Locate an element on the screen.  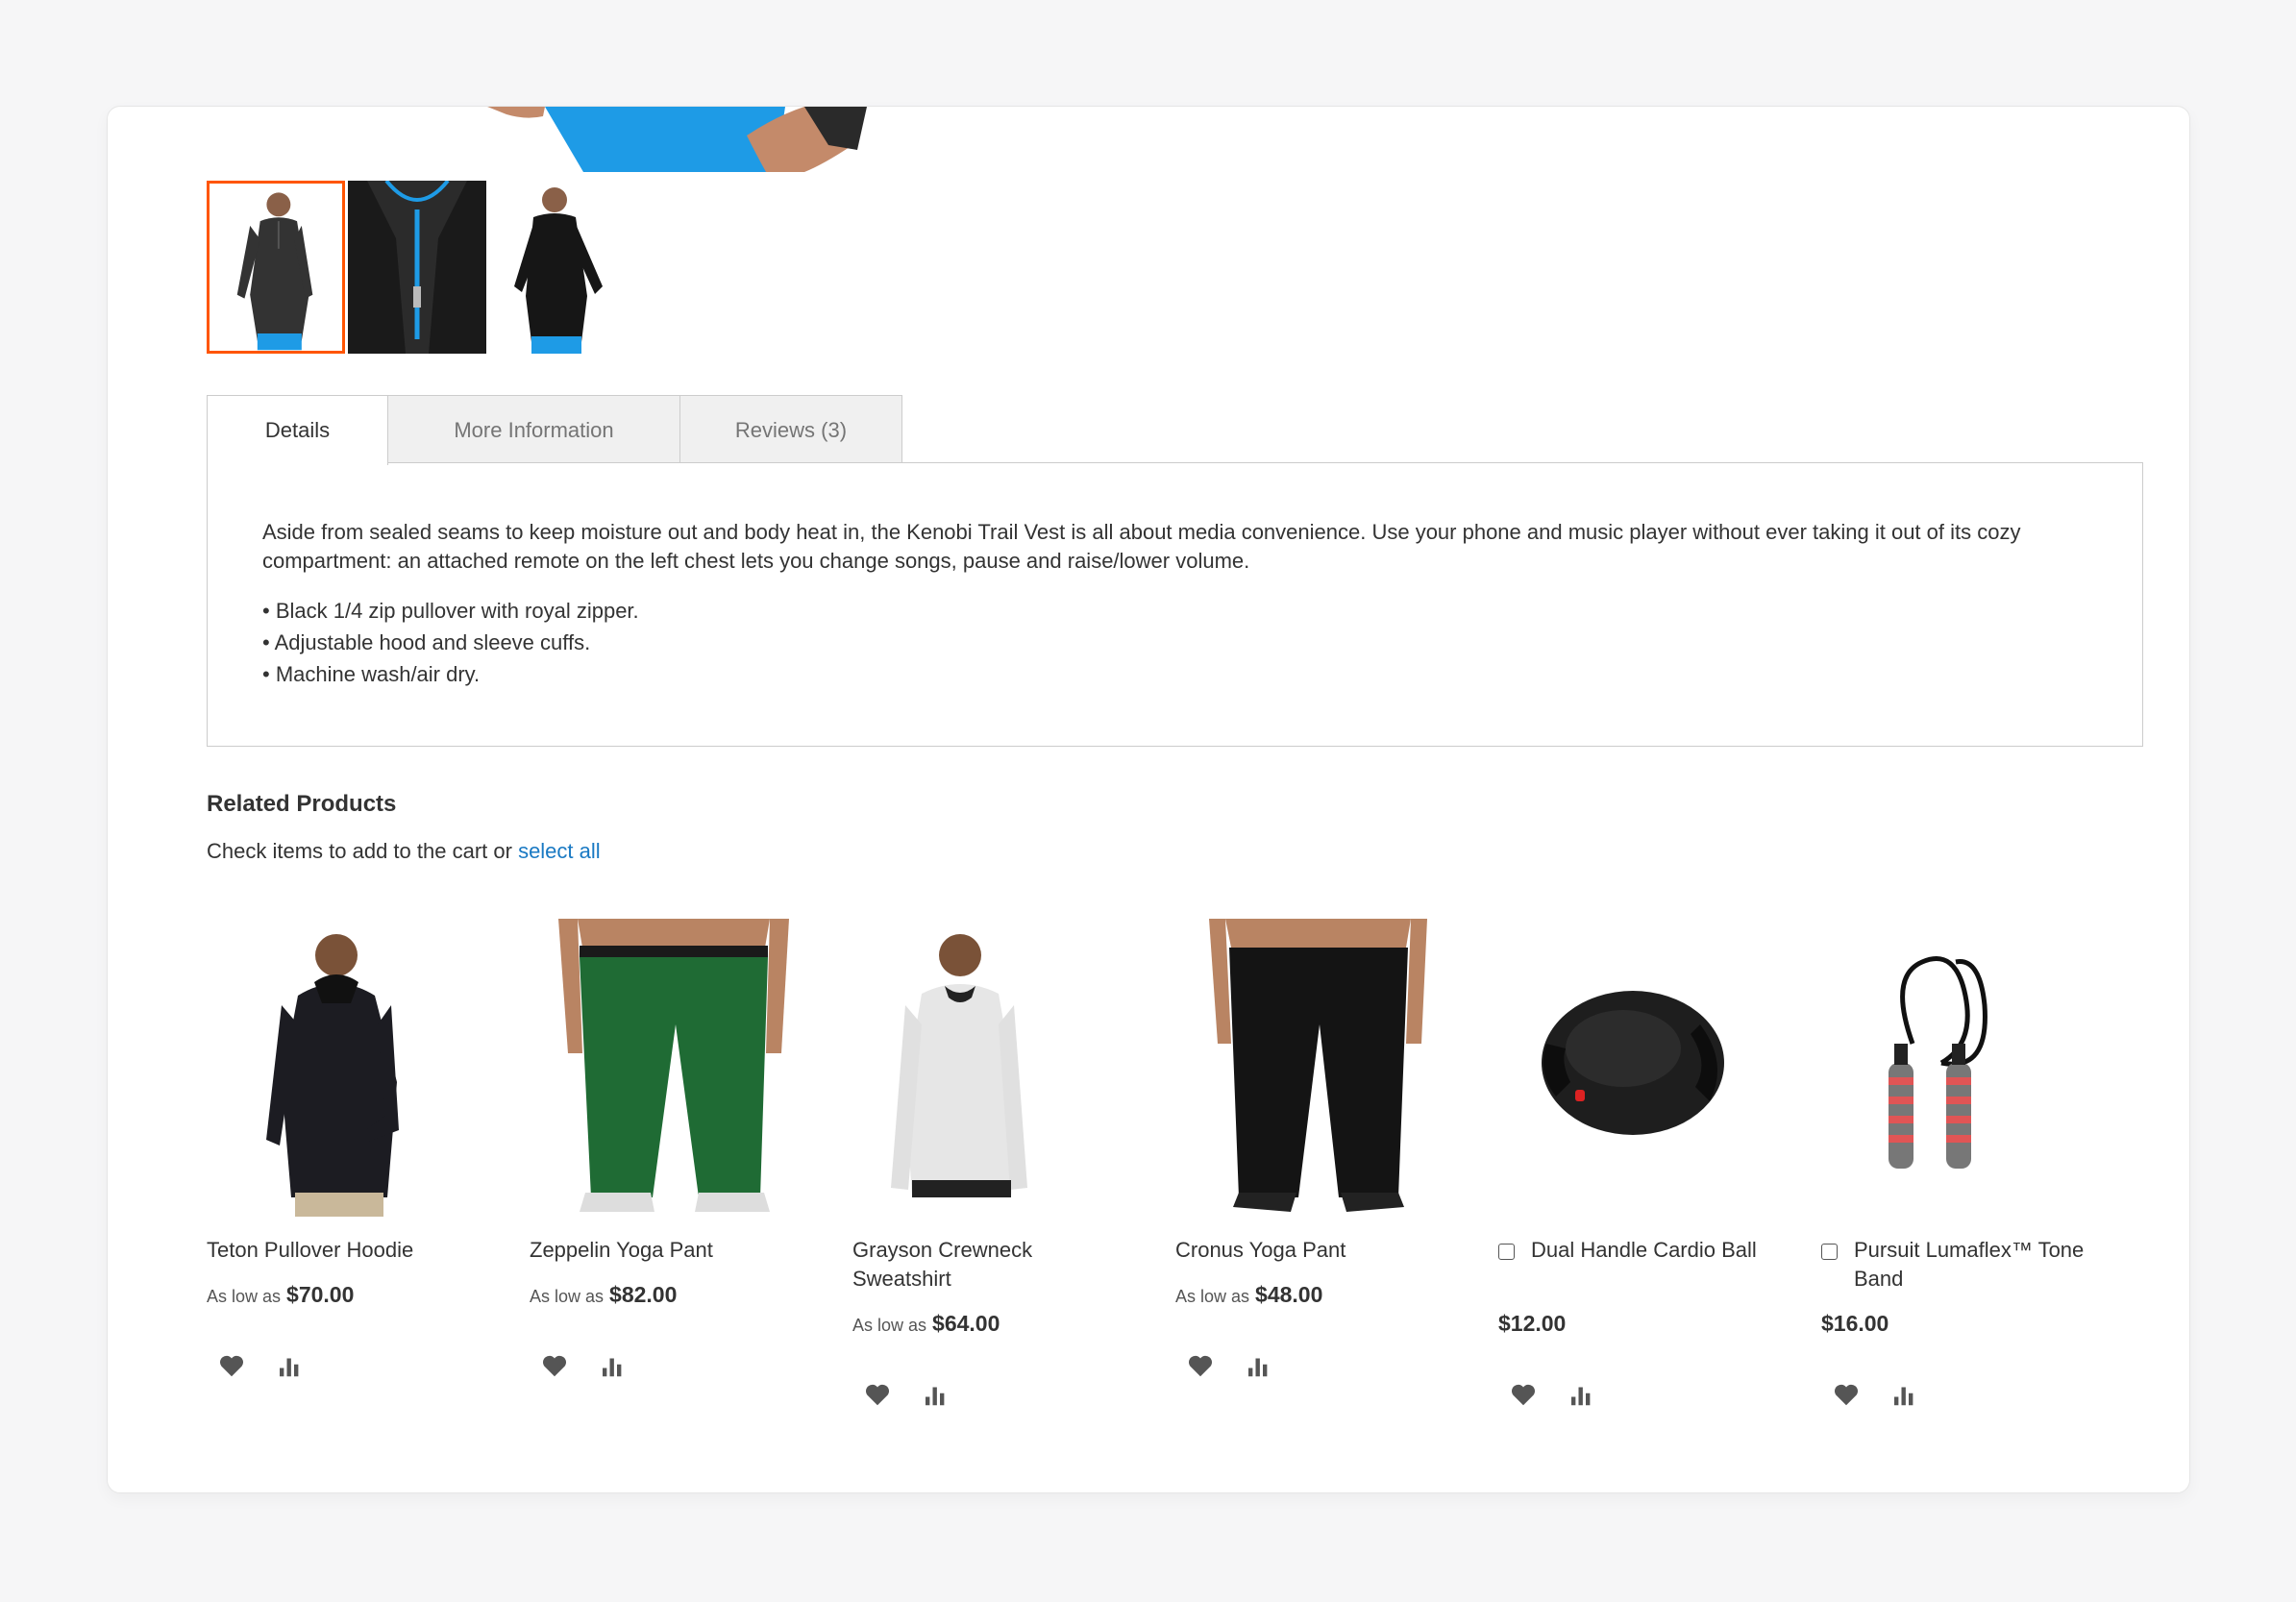
price: $16.00 is located at coordinates (1855, 1323).